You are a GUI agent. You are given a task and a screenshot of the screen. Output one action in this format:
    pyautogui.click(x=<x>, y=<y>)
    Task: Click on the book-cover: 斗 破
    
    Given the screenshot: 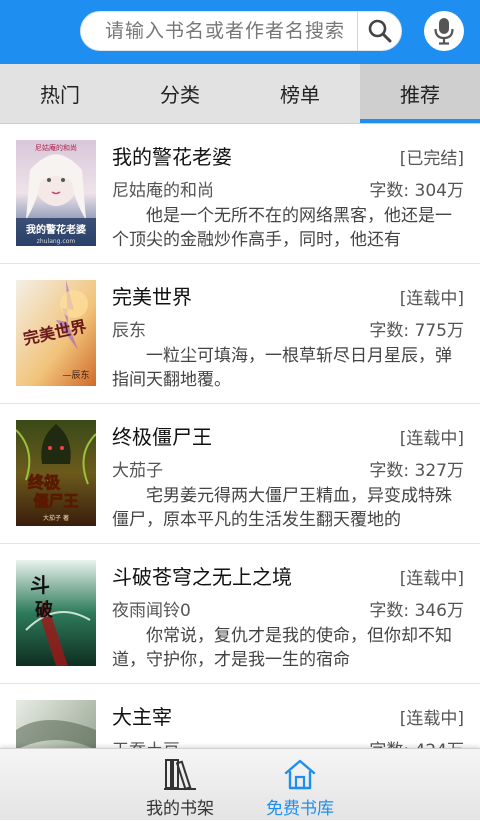 What is the action you would take?
    pyautogui.click(x=56, y=613)
    